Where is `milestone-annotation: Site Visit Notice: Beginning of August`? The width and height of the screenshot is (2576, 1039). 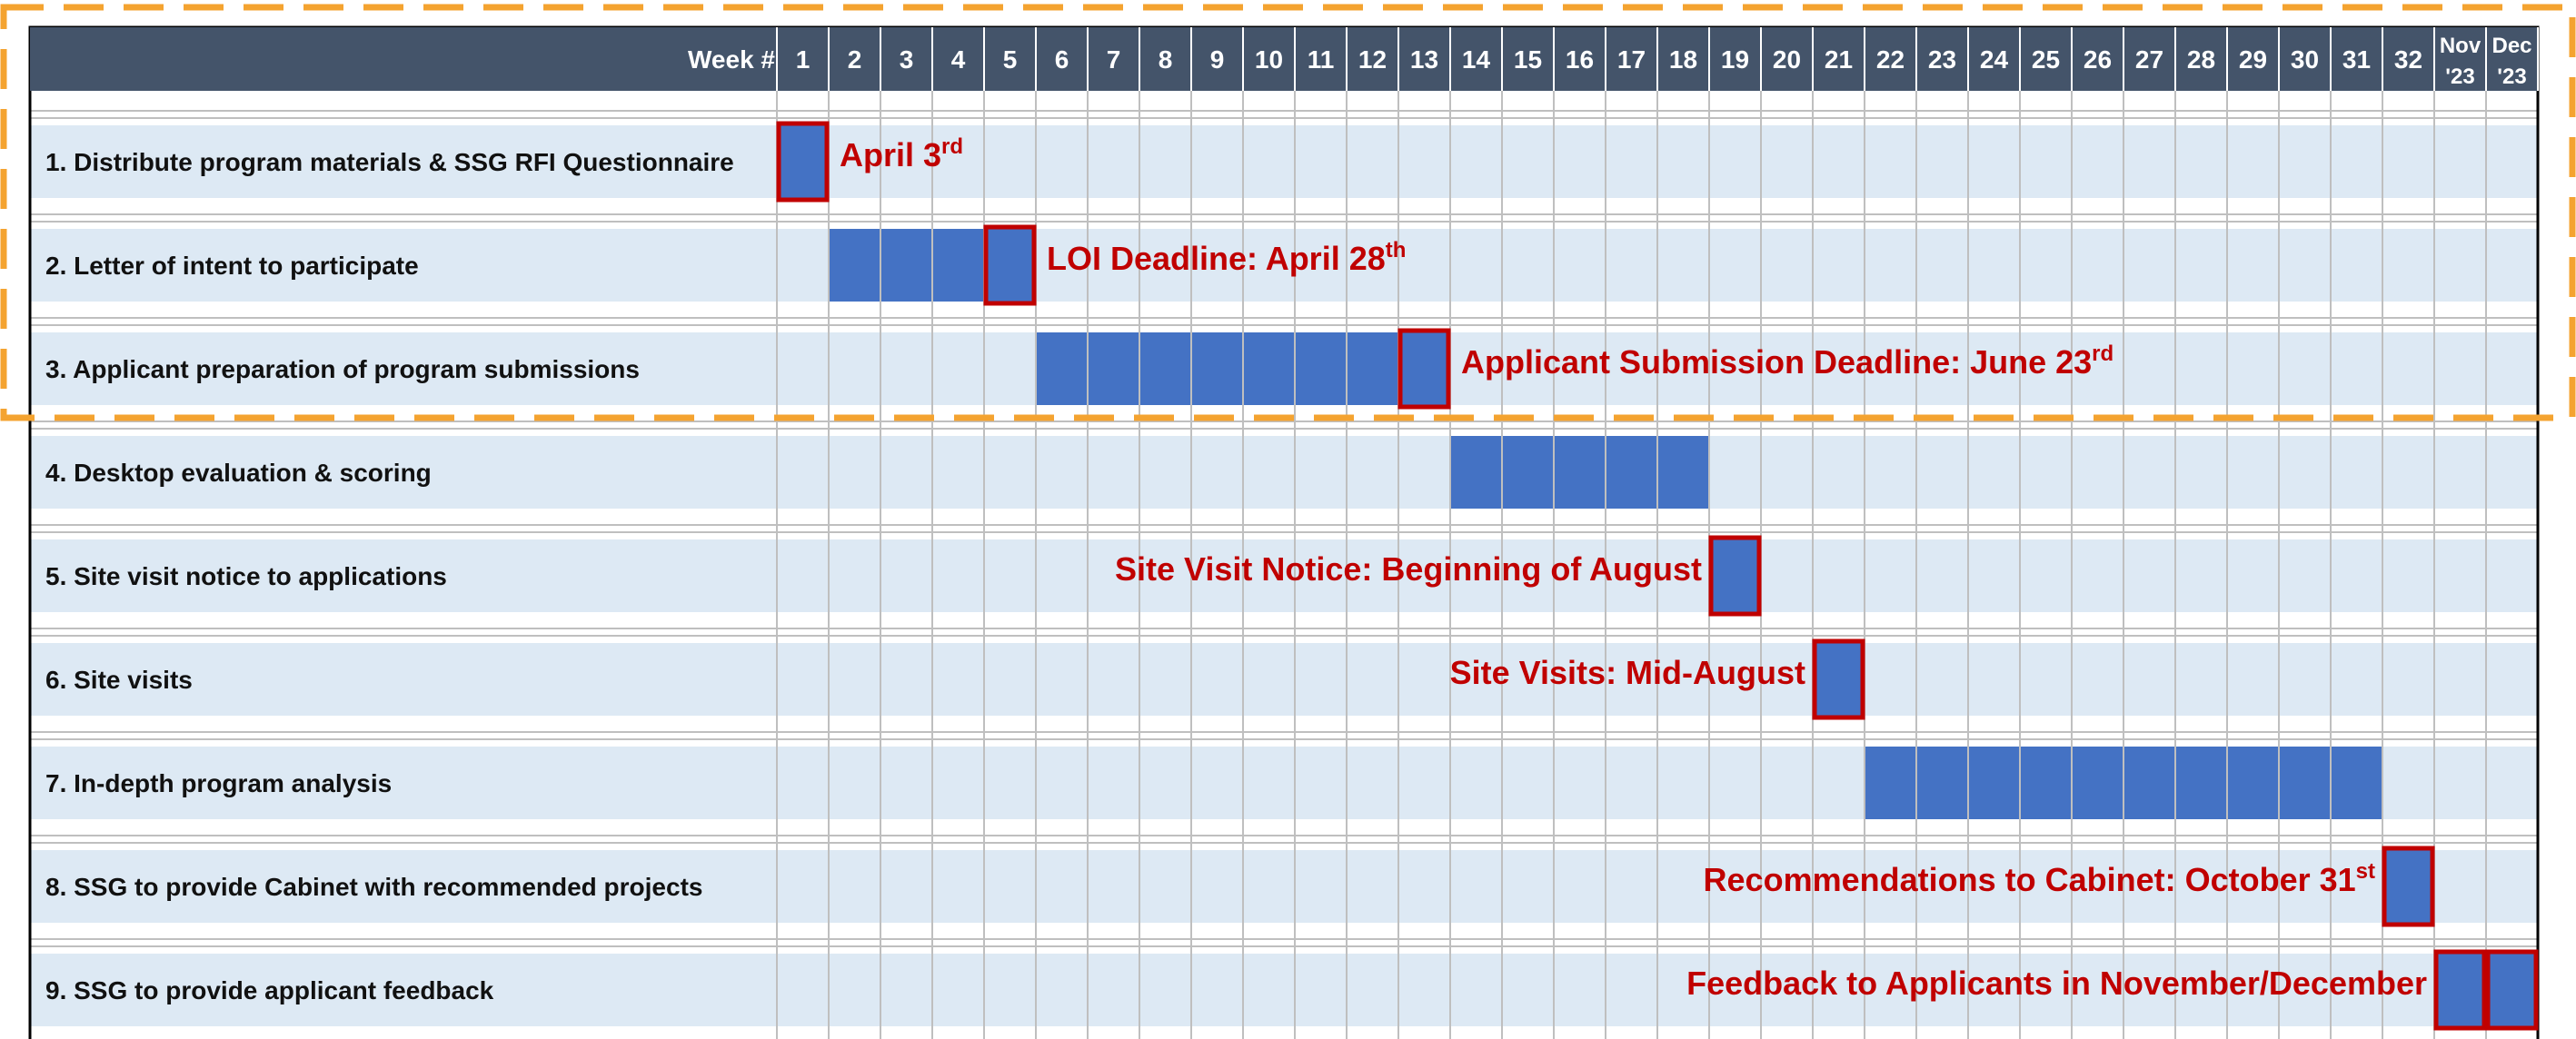
milestone-annotation: Site Visit Notice: Beginning of August is located at coordinates (1408, 569).